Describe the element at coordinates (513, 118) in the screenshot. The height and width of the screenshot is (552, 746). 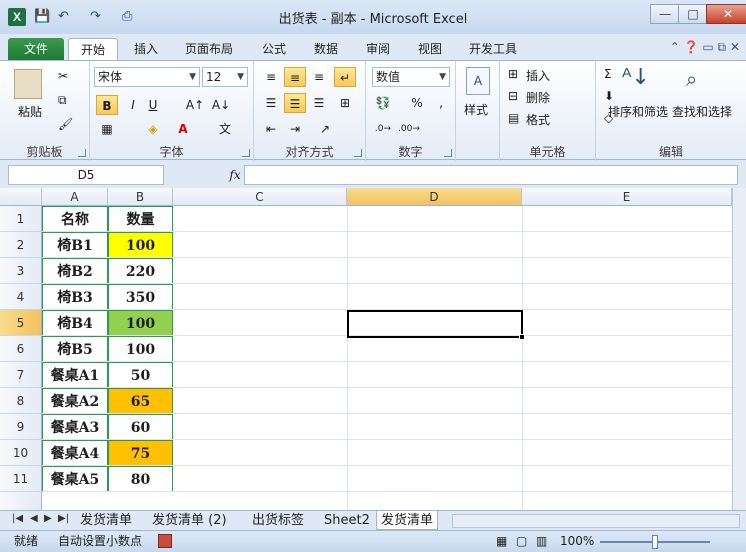
I see `format-cells-icon: ▤` at that location.